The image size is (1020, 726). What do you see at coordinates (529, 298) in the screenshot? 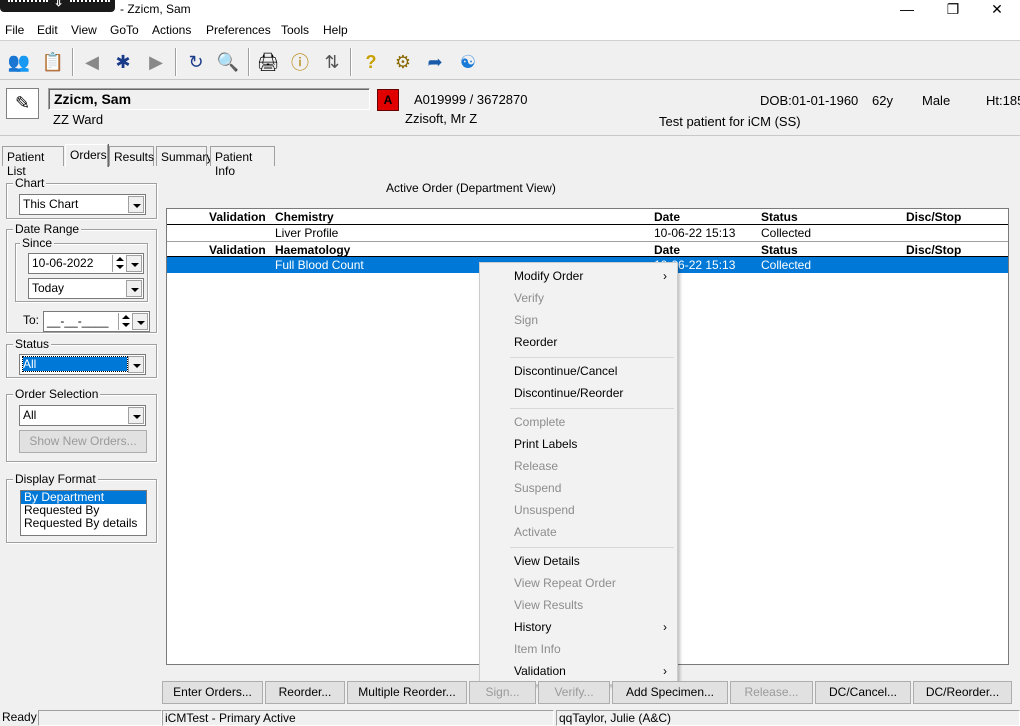
I see `menu-item-verify: Verify` at bounding box center [529, 298].